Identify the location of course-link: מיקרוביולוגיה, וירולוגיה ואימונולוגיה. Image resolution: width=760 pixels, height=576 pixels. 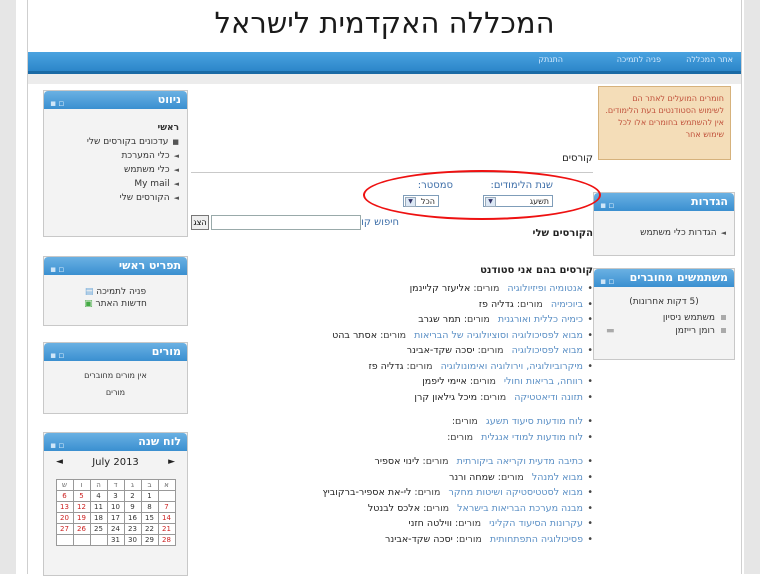
(512, 366).